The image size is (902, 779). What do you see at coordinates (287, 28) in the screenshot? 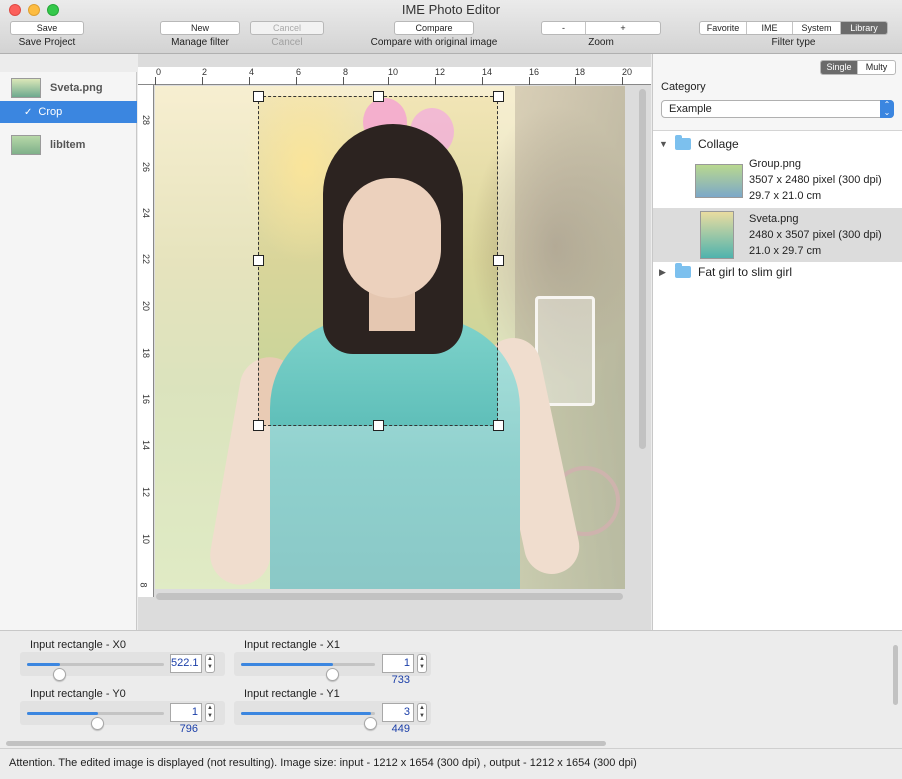
I see `cancel-button: Cancel` at bounding box center [287, 28].